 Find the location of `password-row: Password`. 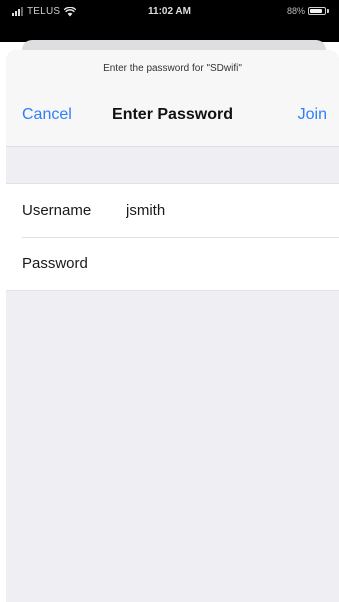

password-row: Password is located at coordinates (172, 263).